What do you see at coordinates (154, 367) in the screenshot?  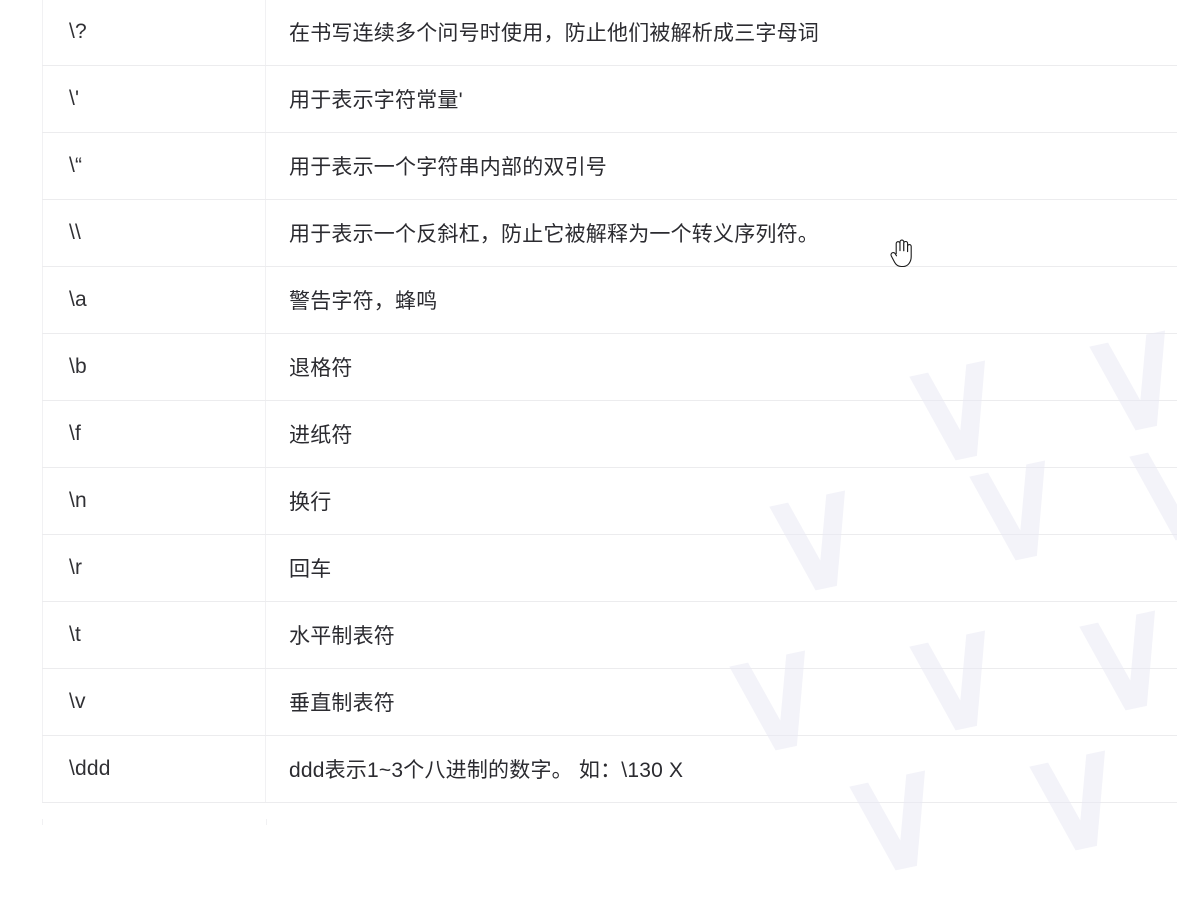 I see `escape-sequence-cell: \b` at bounding box center [154, 367].